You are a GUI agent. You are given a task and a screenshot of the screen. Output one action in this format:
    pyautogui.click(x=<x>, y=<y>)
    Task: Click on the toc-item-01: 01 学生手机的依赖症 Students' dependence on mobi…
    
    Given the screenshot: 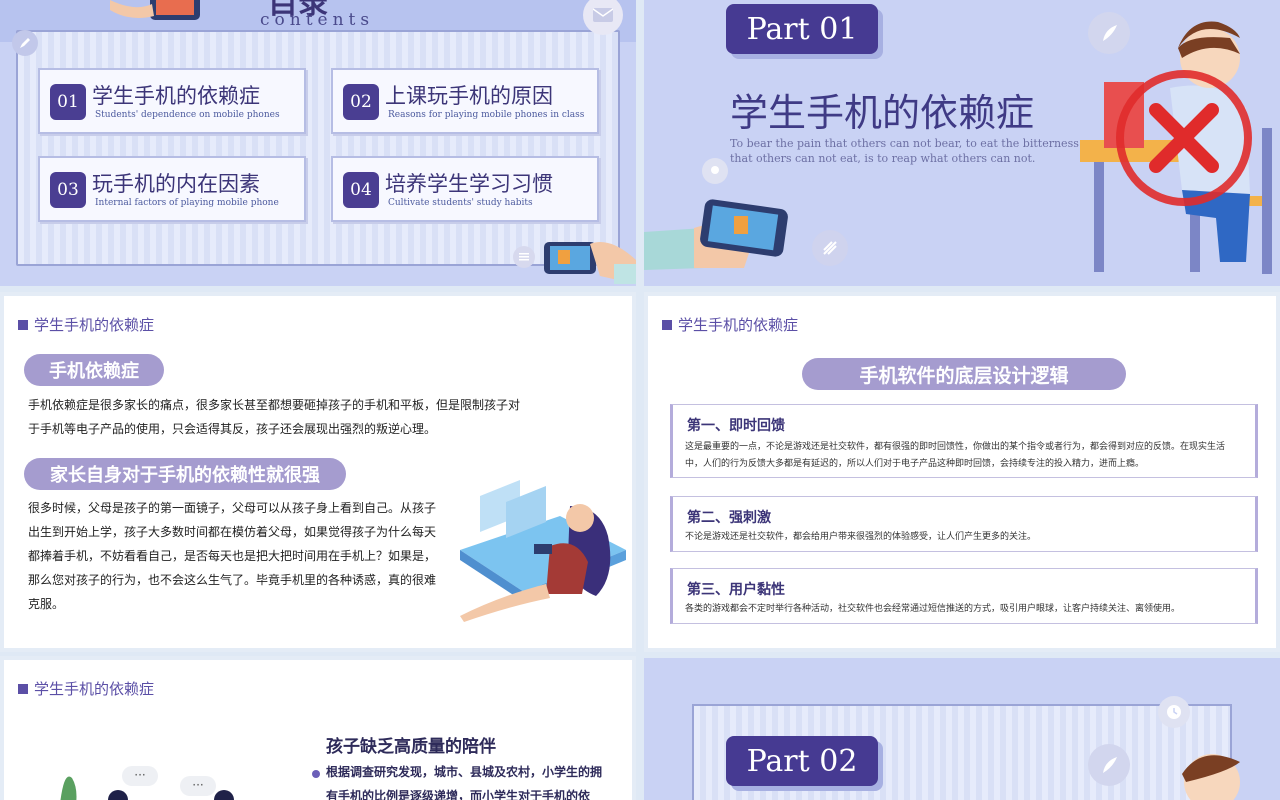 What is the action you would take?
    pyautogui.click(x=172, y=101)
    